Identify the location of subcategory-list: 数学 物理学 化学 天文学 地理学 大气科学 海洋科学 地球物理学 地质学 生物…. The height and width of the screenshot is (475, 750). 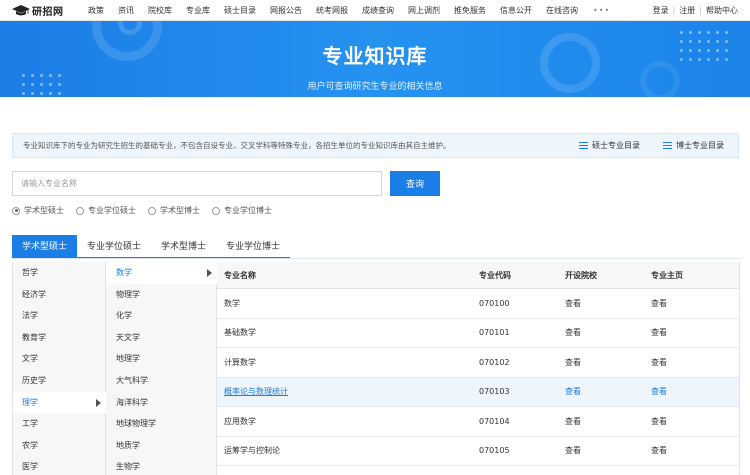
(161, 368).